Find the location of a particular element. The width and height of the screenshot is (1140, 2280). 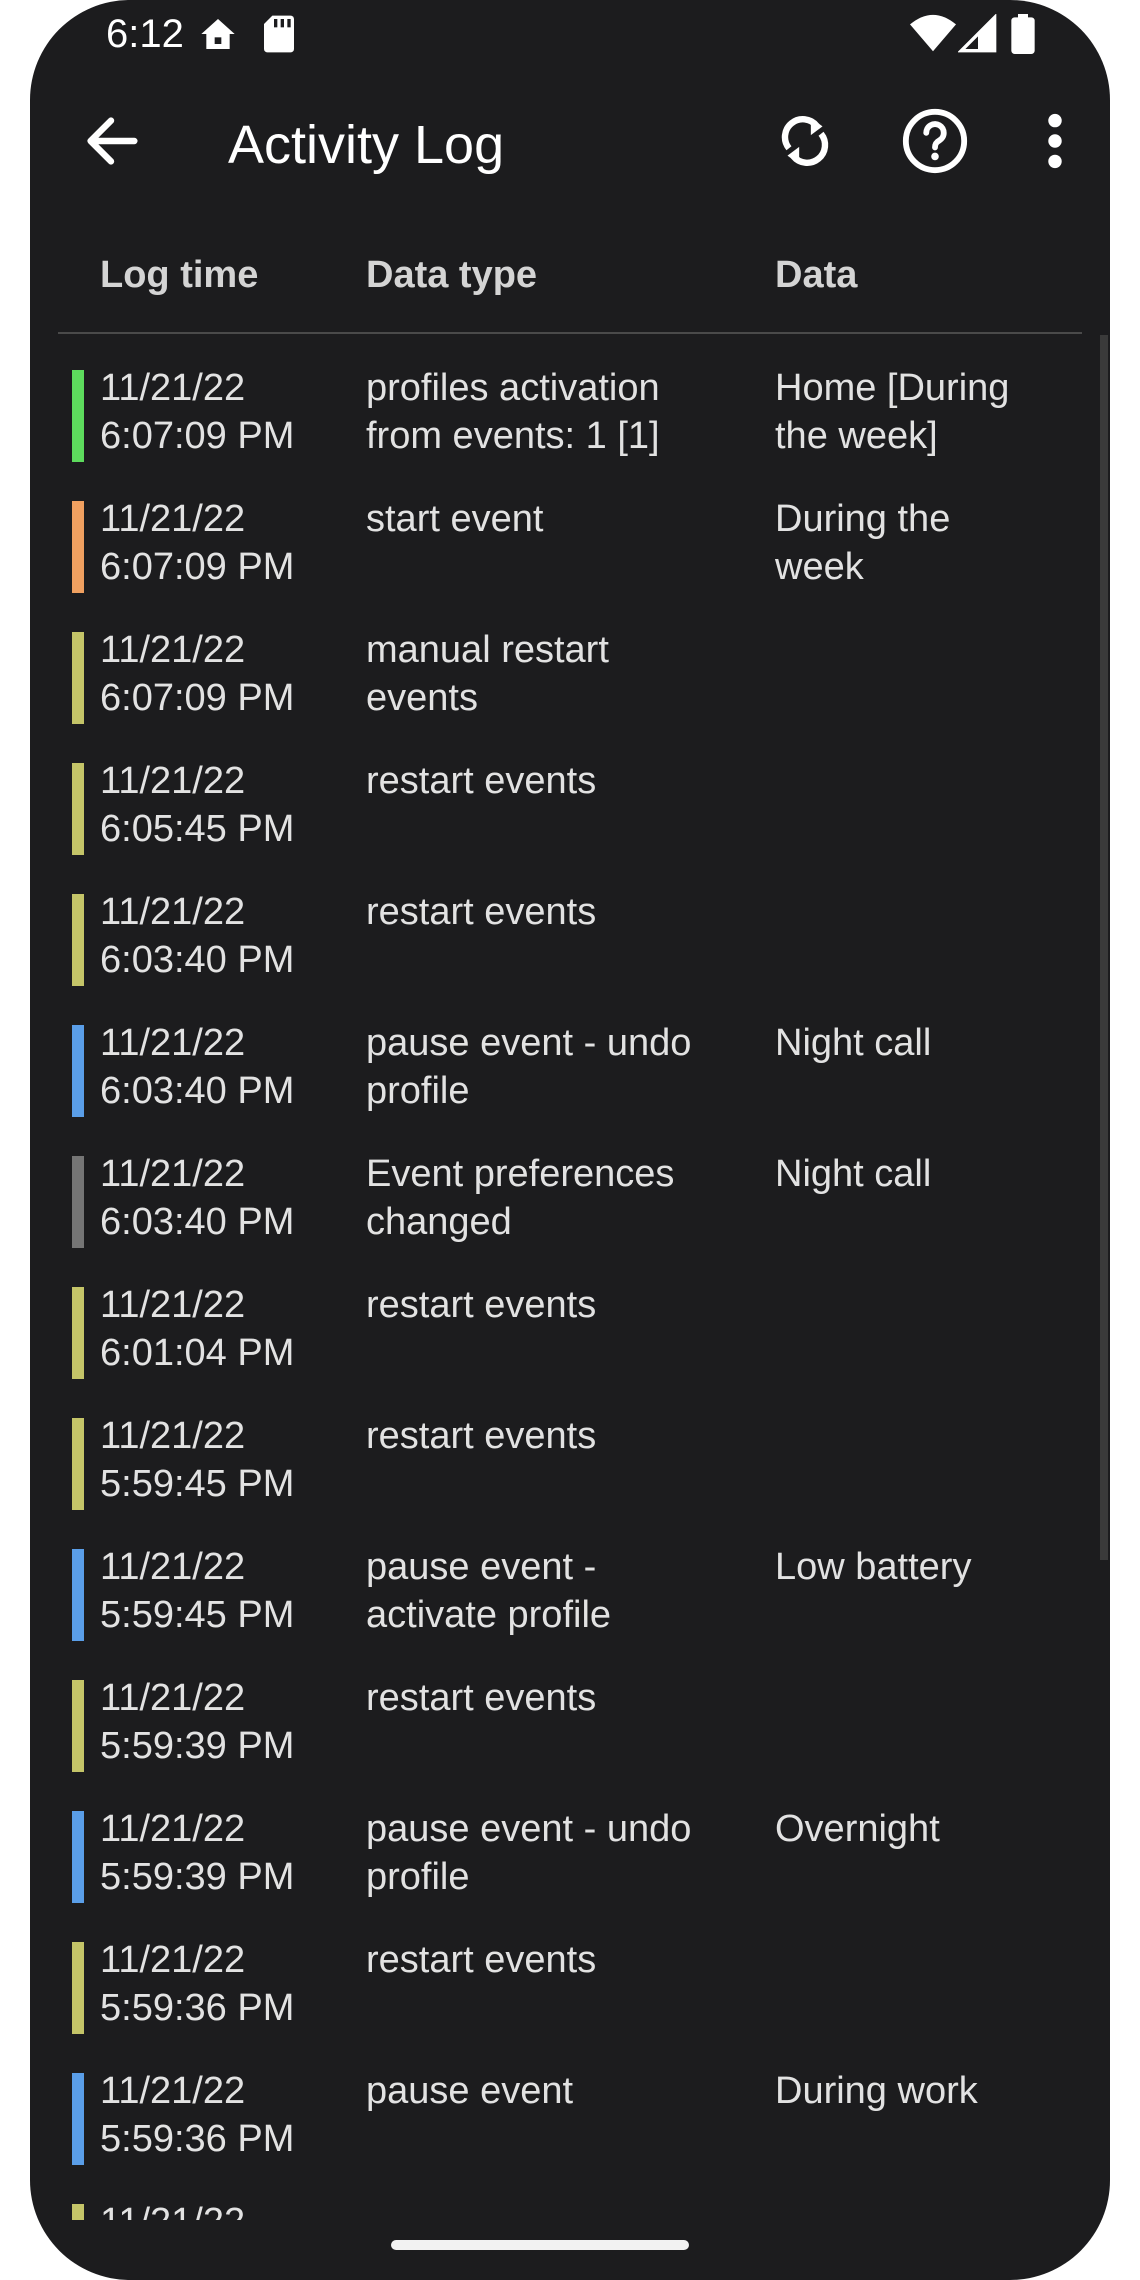

status-time: 6:12 is located at coordinates (145, 34).